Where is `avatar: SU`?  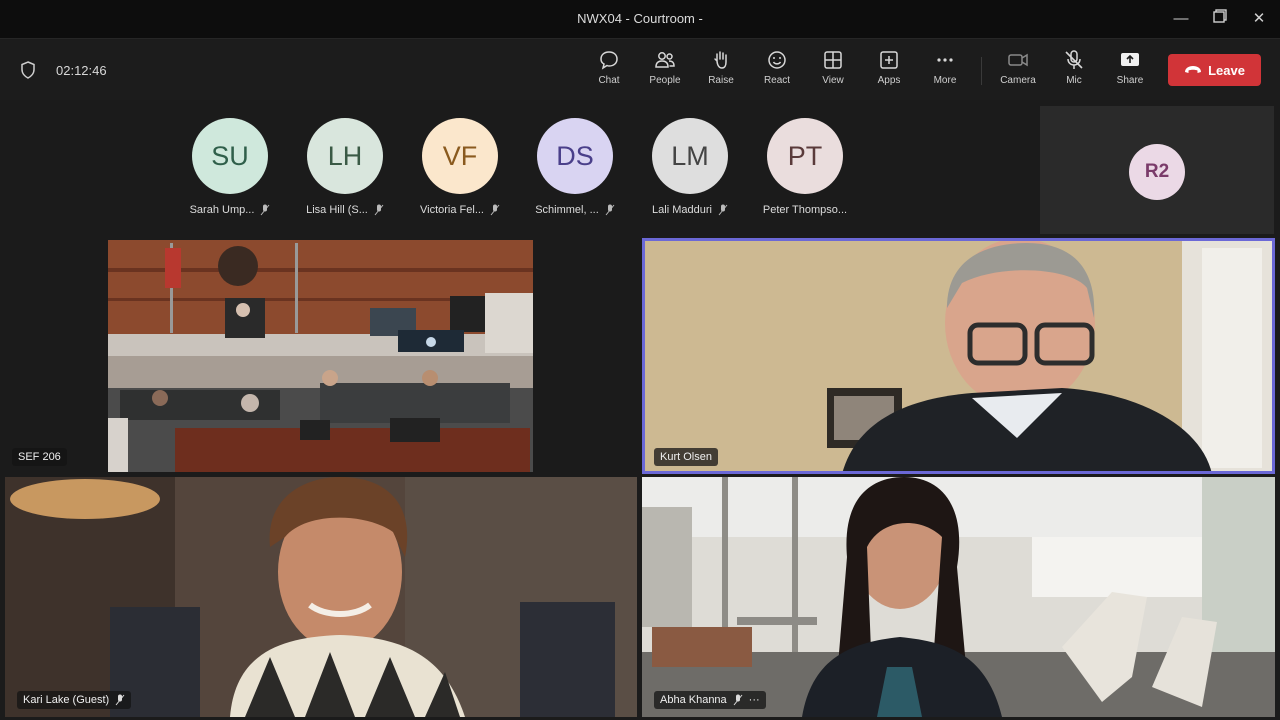 avatar: SU is located at coordinates (230, 156).